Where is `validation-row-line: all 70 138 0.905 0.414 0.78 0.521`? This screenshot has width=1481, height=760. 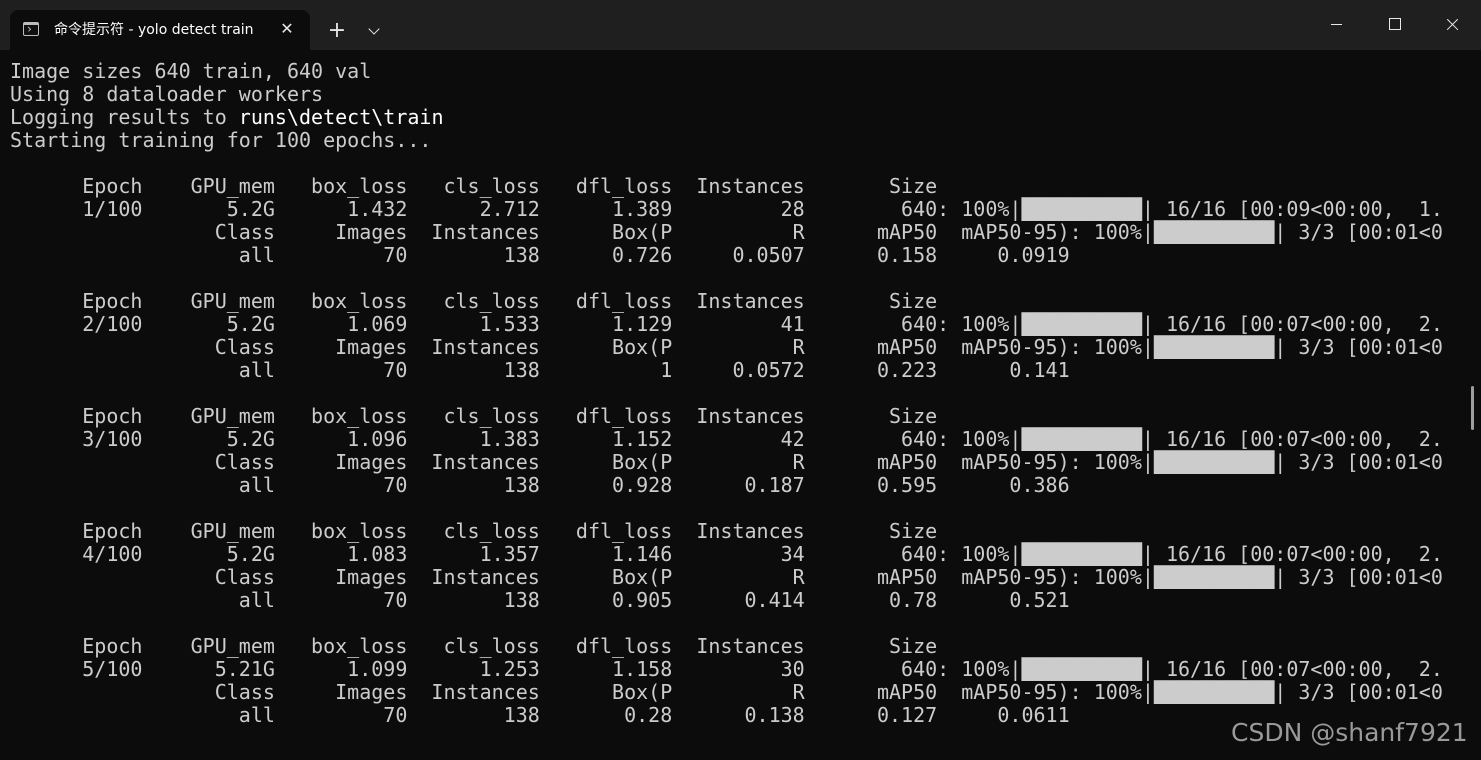 validation-row-line: all 70 138 0.905 0.414 0.78 0.521 is located at coordinates (540, 600).